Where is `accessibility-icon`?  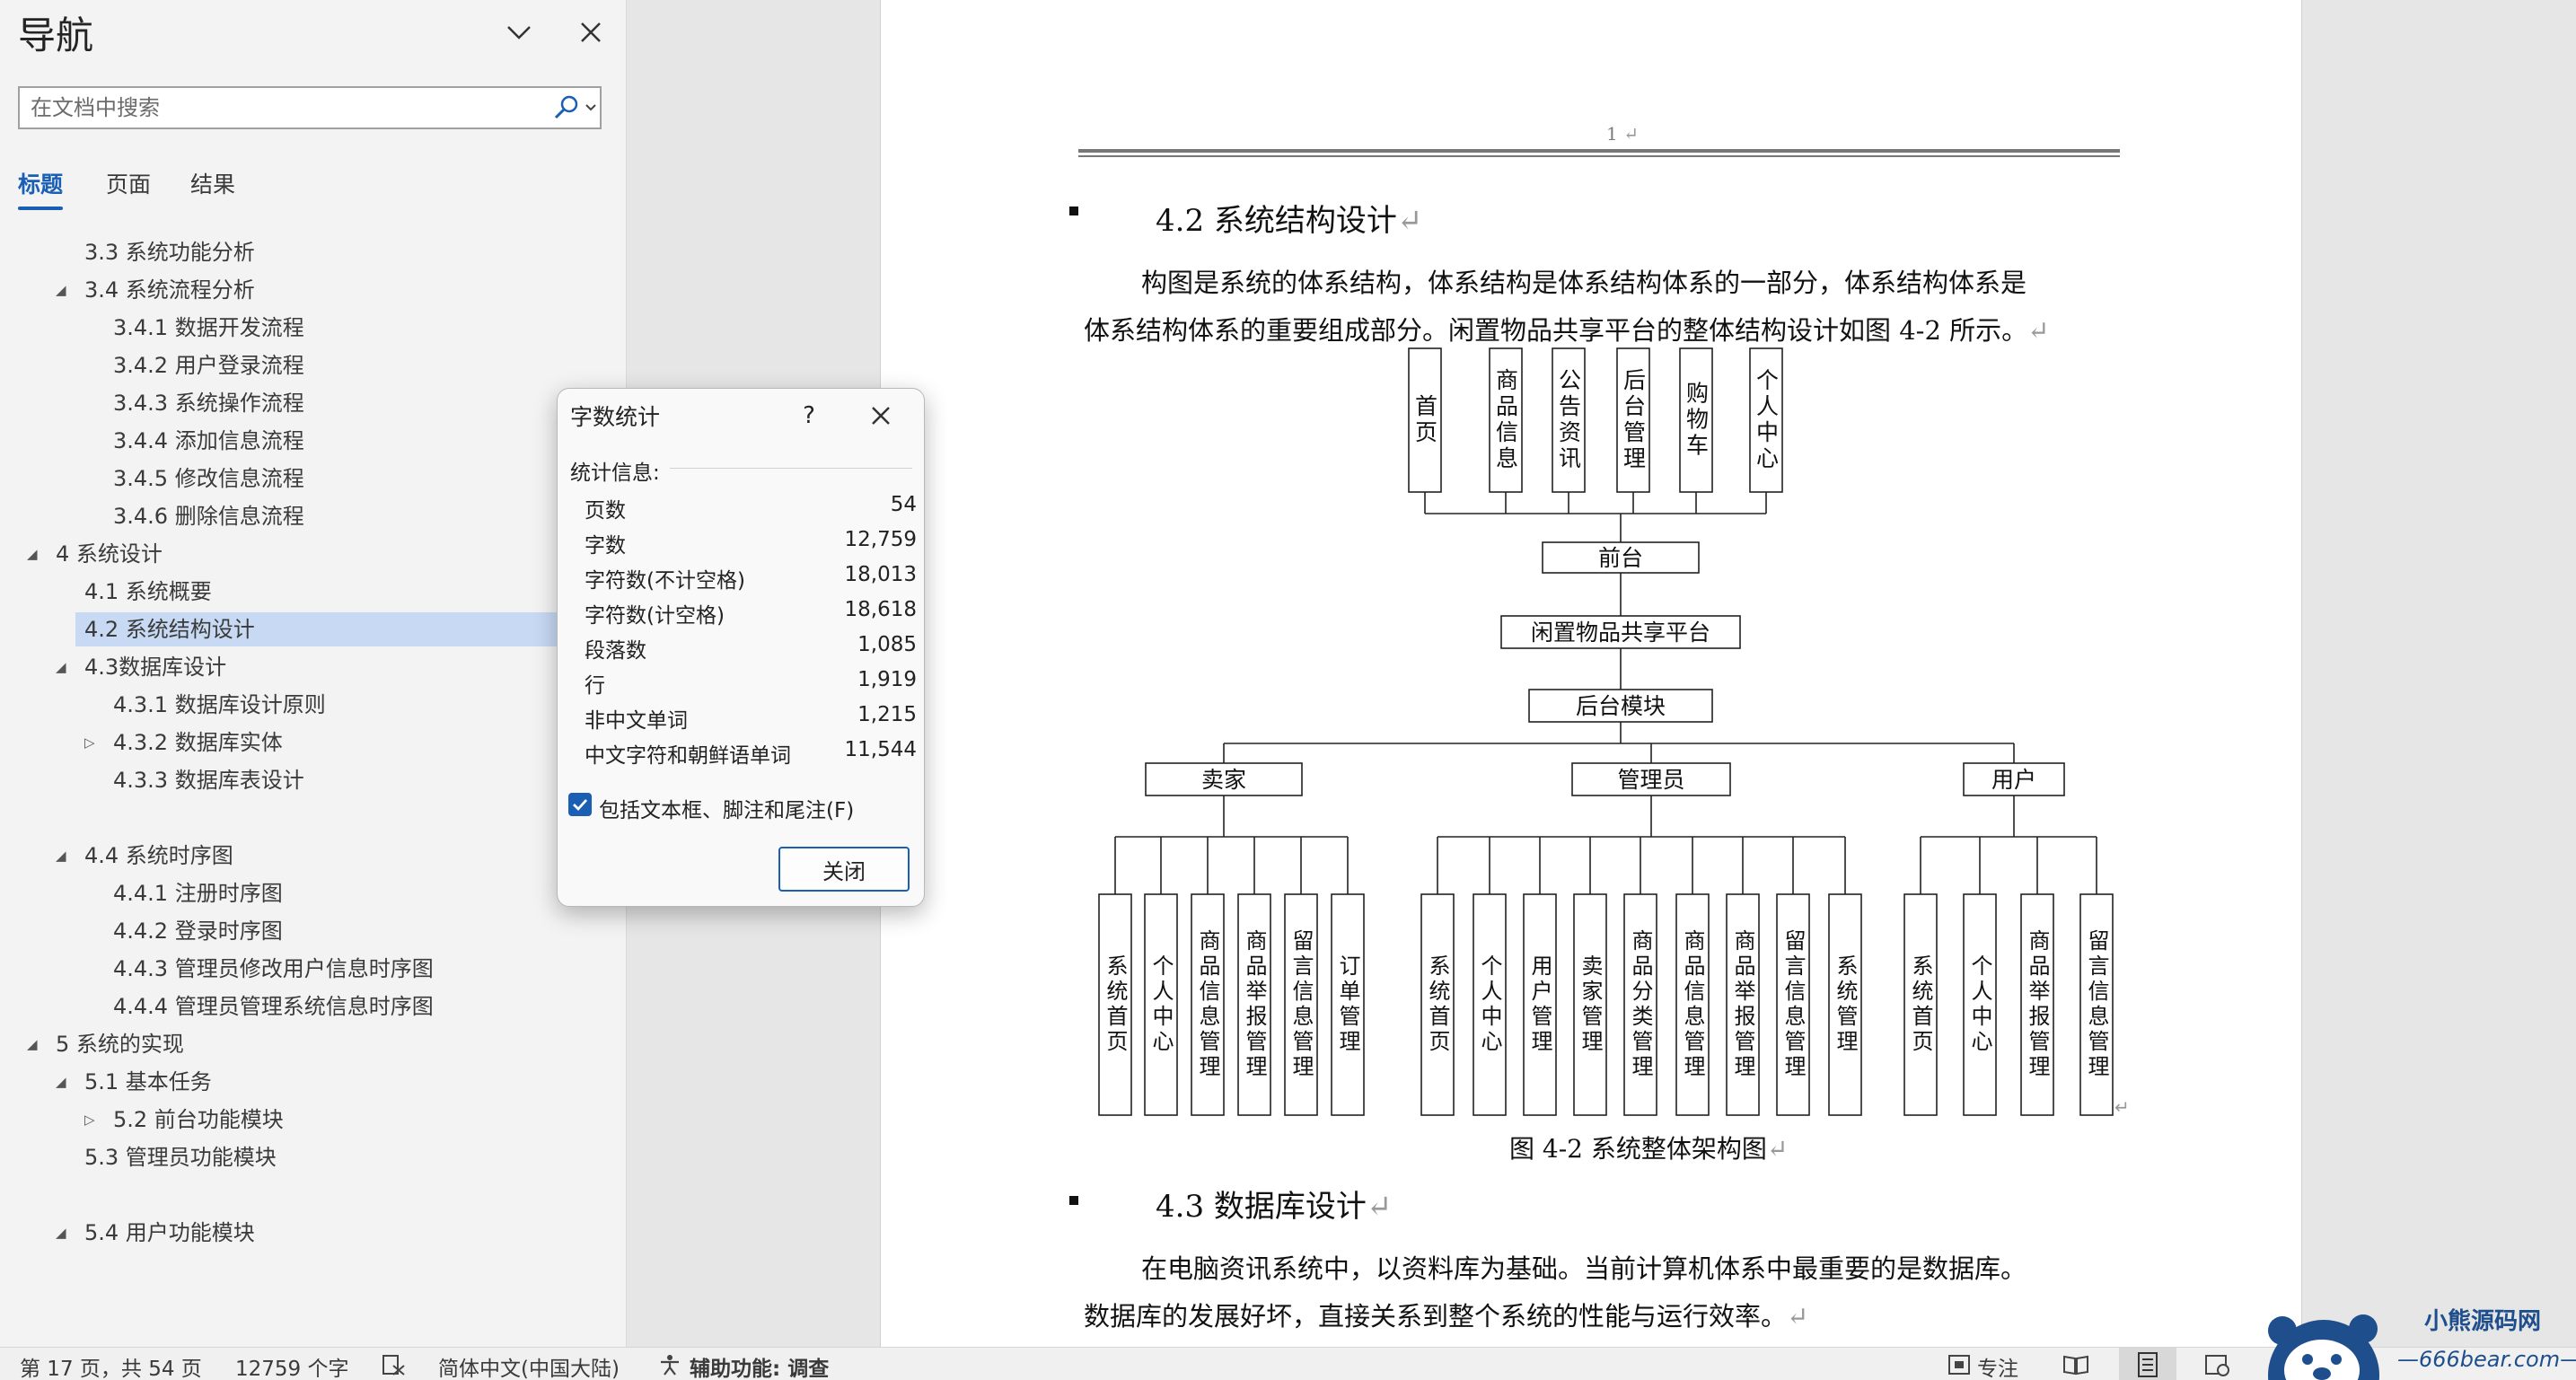 accessibility-icon is located at coordinates (669, 1366).